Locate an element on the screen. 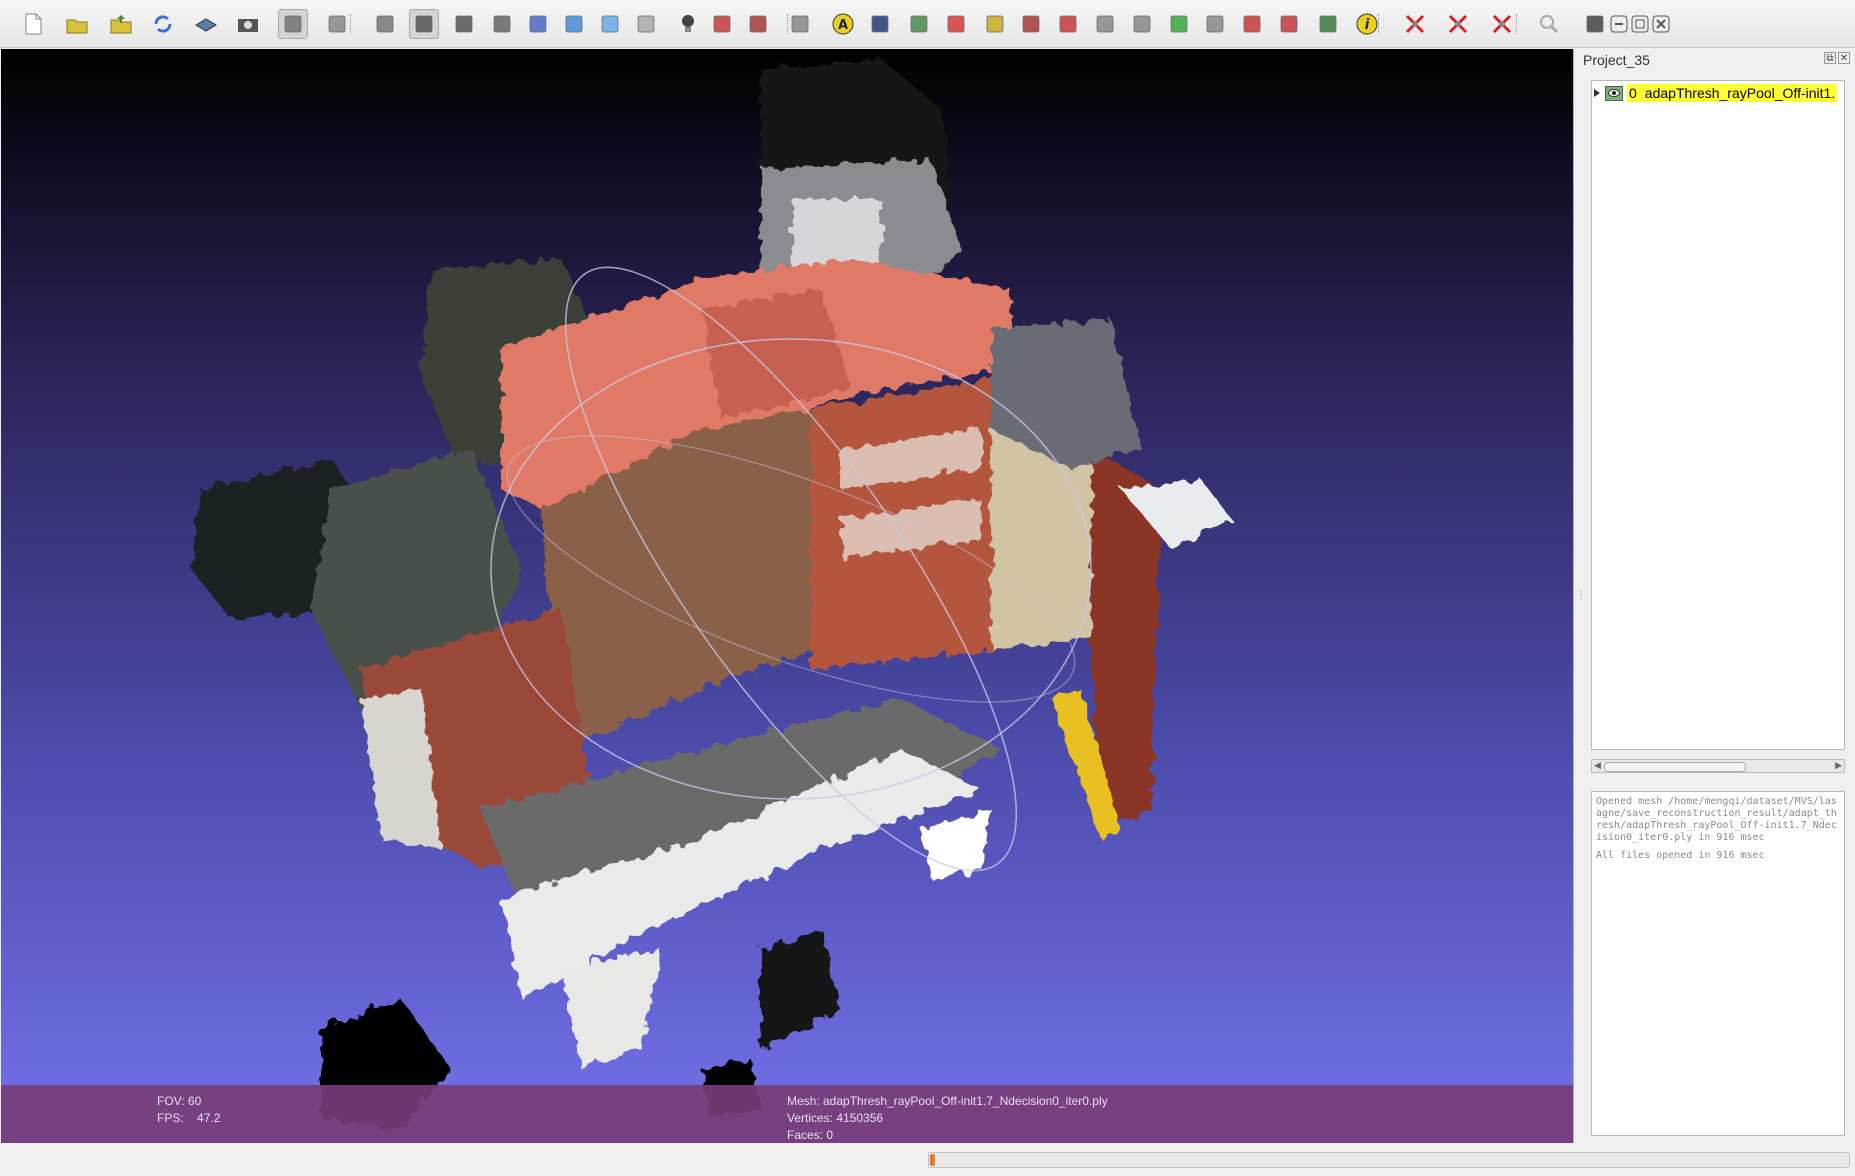  light-bulb-icon is located at coordinates (688, 23).